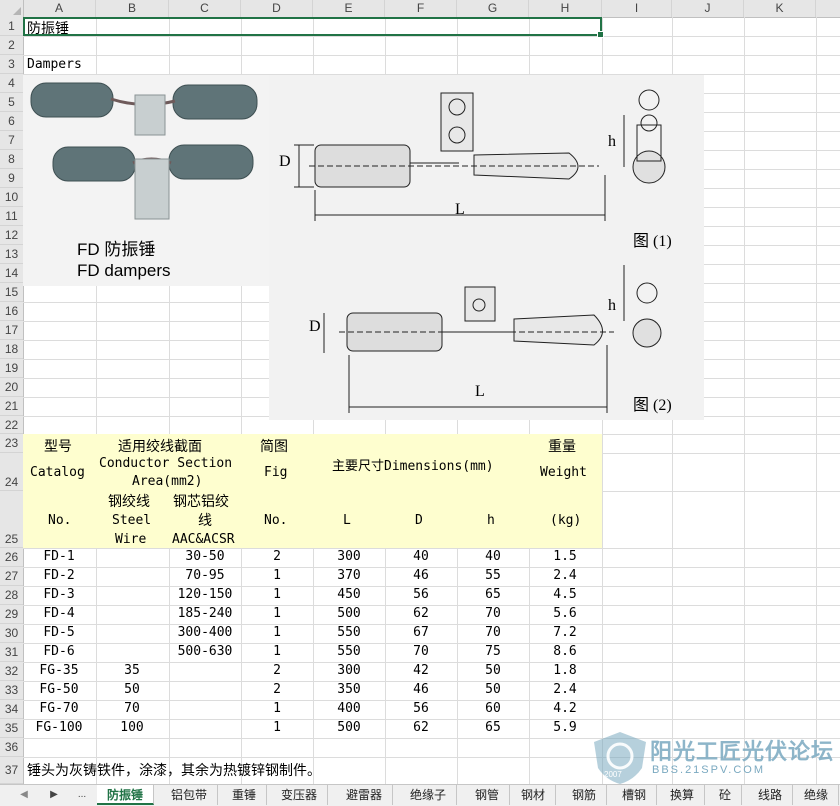  What do you see at coordinates (59, 8) in the screenshot?
I see `col-header-a: A` at bounding box center [59, 8].